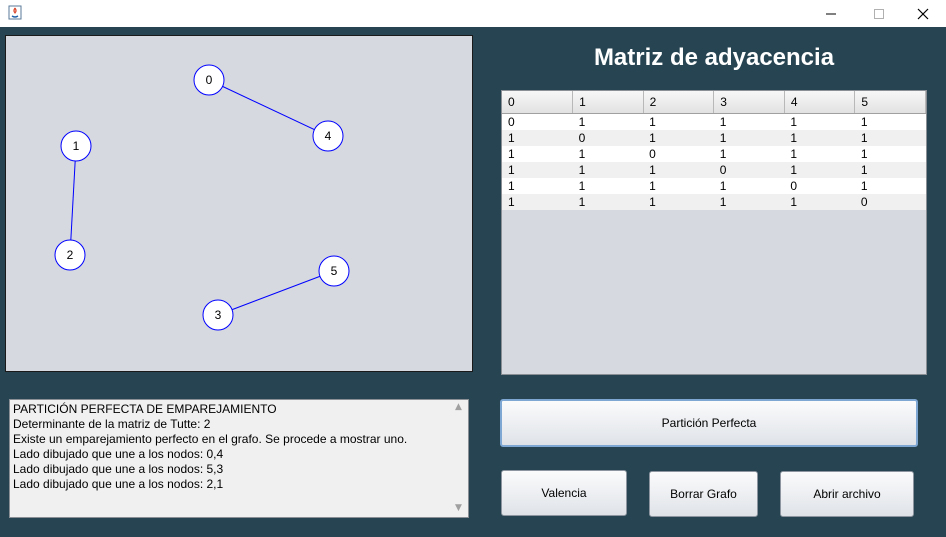  I want to click on graph-node-3: 3, so click(218, 315).